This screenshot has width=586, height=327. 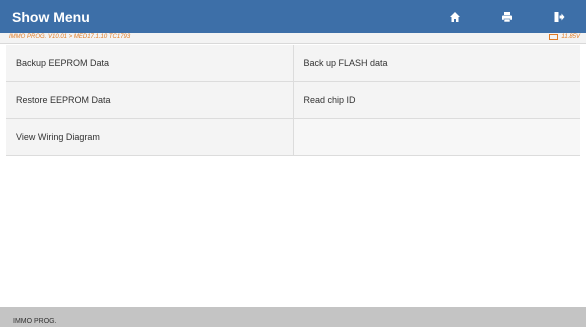 I want to click on breadcrumb: IMMO PROG. V10.01 > MED17.1.10 TC1793, so click(x=70, y=37).